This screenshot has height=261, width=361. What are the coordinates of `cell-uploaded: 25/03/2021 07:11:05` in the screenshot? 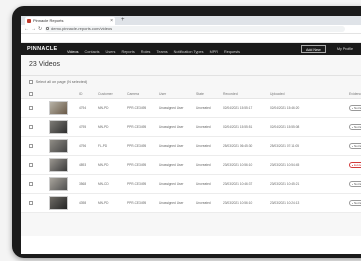 It's located at (285, 146).